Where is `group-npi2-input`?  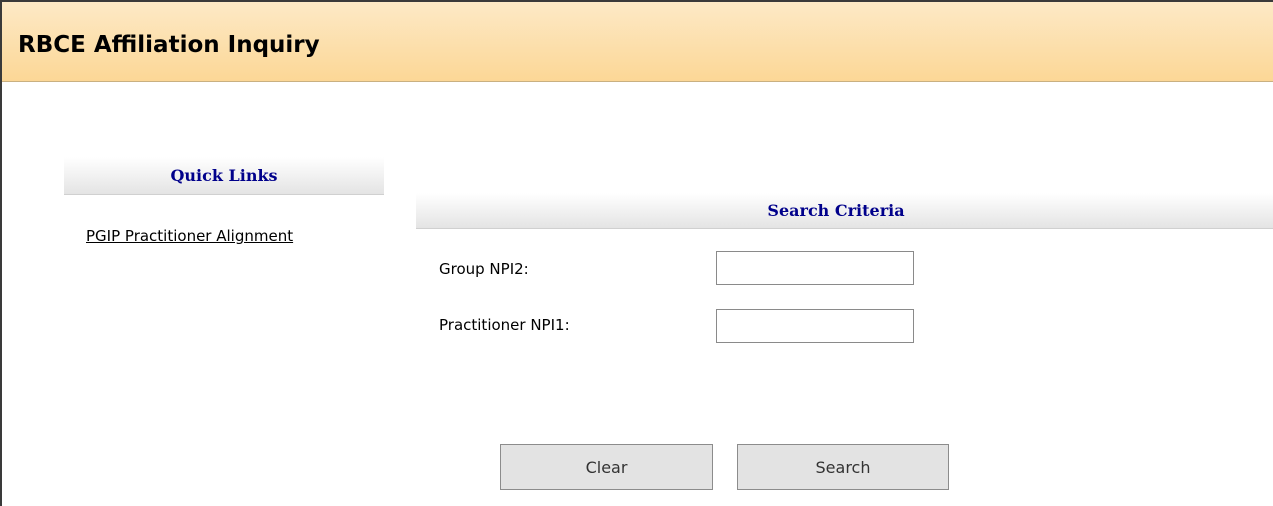 group-npi2-input is located at coordinates (815, 268).